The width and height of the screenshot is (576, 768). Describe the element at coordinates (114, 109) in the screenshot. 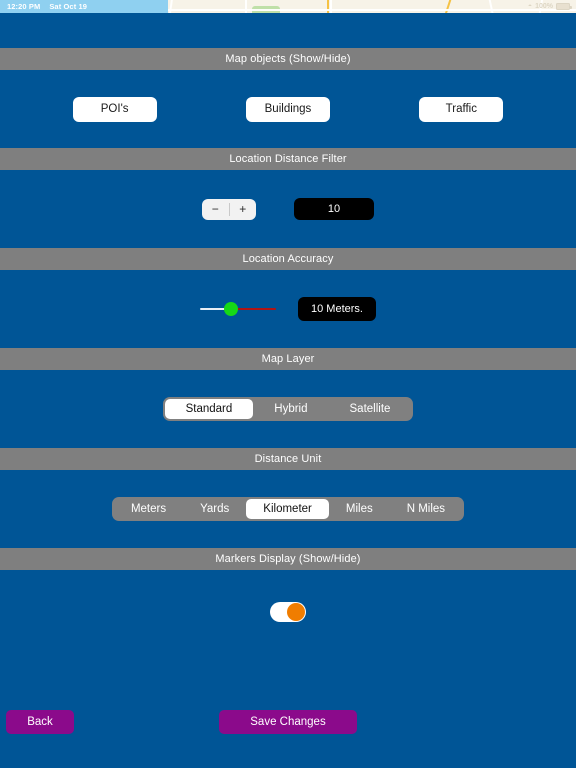

I see `poi-button: POI's` at that location.